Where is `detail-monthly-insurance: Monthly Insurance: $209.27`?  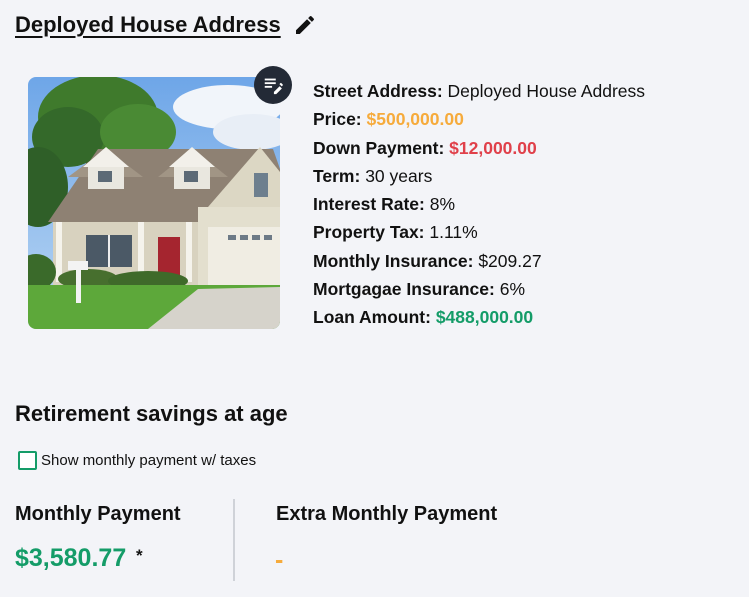 detail-monthly-insurance: Monthly Insurance: $209.27 is located at coordinates (479, 261).